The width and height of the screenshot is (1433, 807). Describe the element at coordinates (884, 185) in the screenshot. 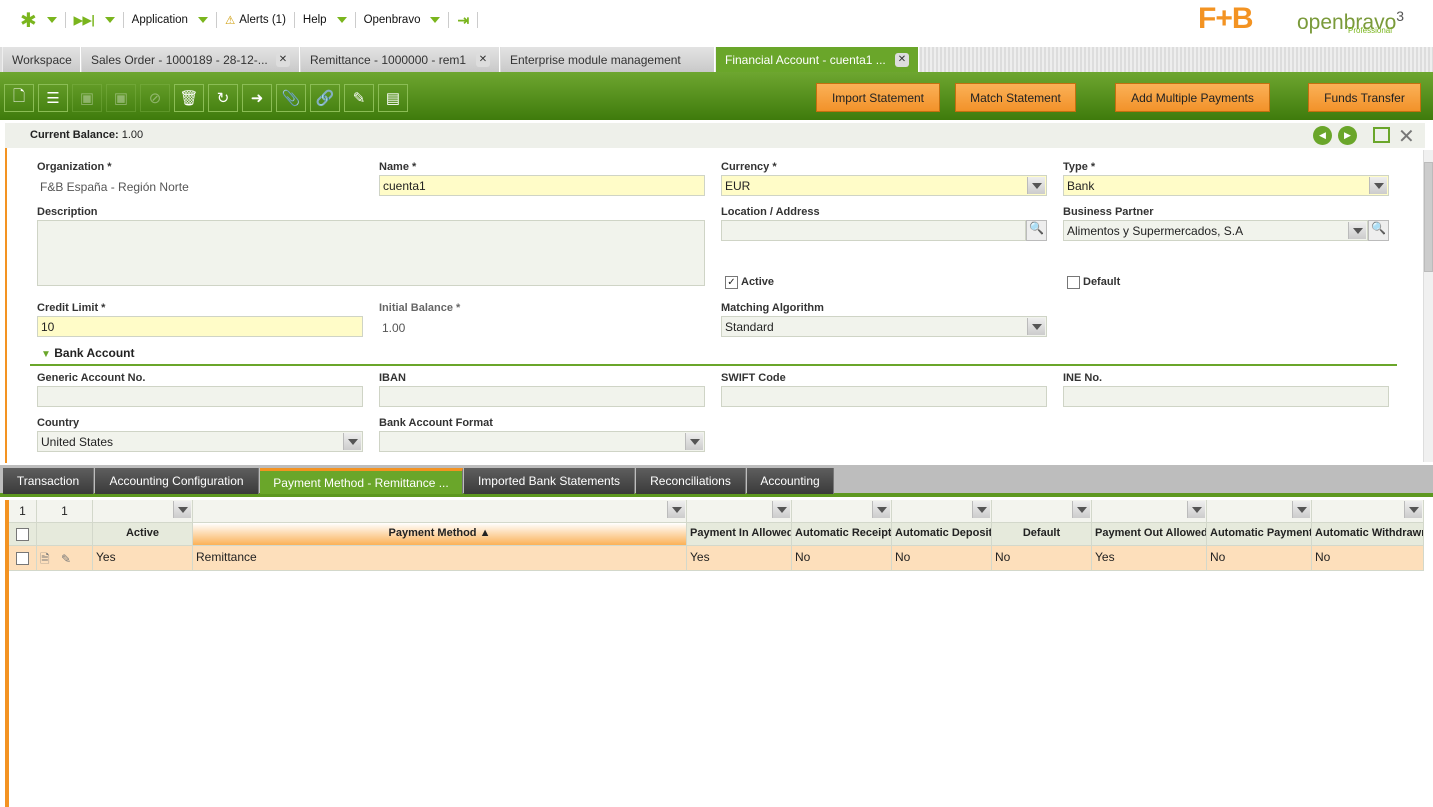

I see `currency-select: EUR` at that location.